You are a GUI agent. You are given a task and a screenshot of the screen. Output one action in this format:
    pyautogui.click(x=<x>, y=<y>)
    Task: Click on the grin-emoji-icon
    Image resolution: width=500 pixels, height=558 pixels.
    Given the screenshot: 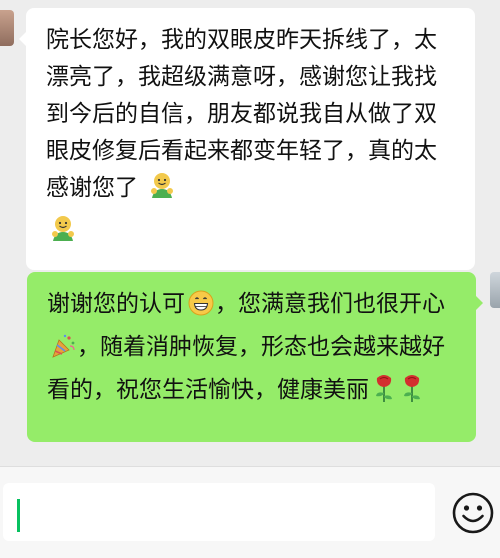 What is the action you would take?
    pyautogui.click(x=201, y=309)
    